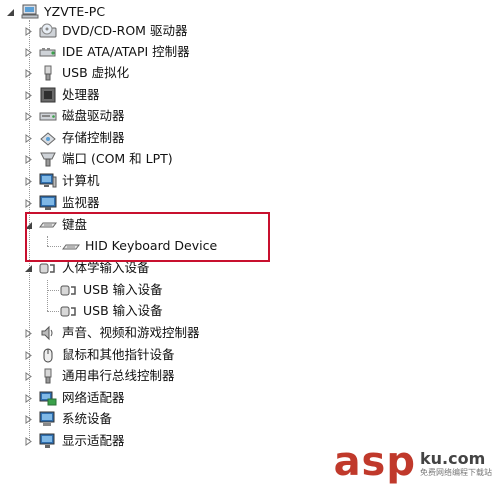  Describe the element at coordinates (75, 11) in the screenshot. I see `tree-root-label: YZVTE-PC` at that location.